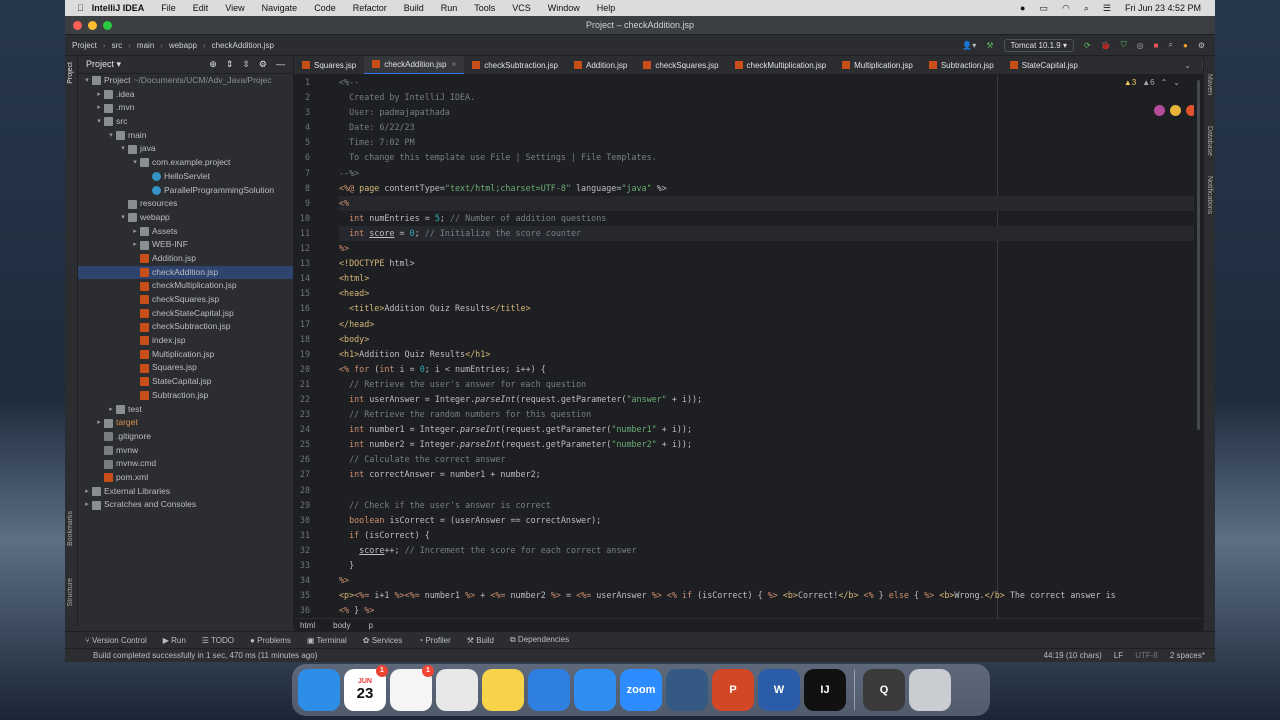 Image resolution: width=1280 pixels, height=720 pixels. What do you see at coordinates (766, 324) in the screenshot?
I see `code-line: </head>` at bounding box center [766, 324].